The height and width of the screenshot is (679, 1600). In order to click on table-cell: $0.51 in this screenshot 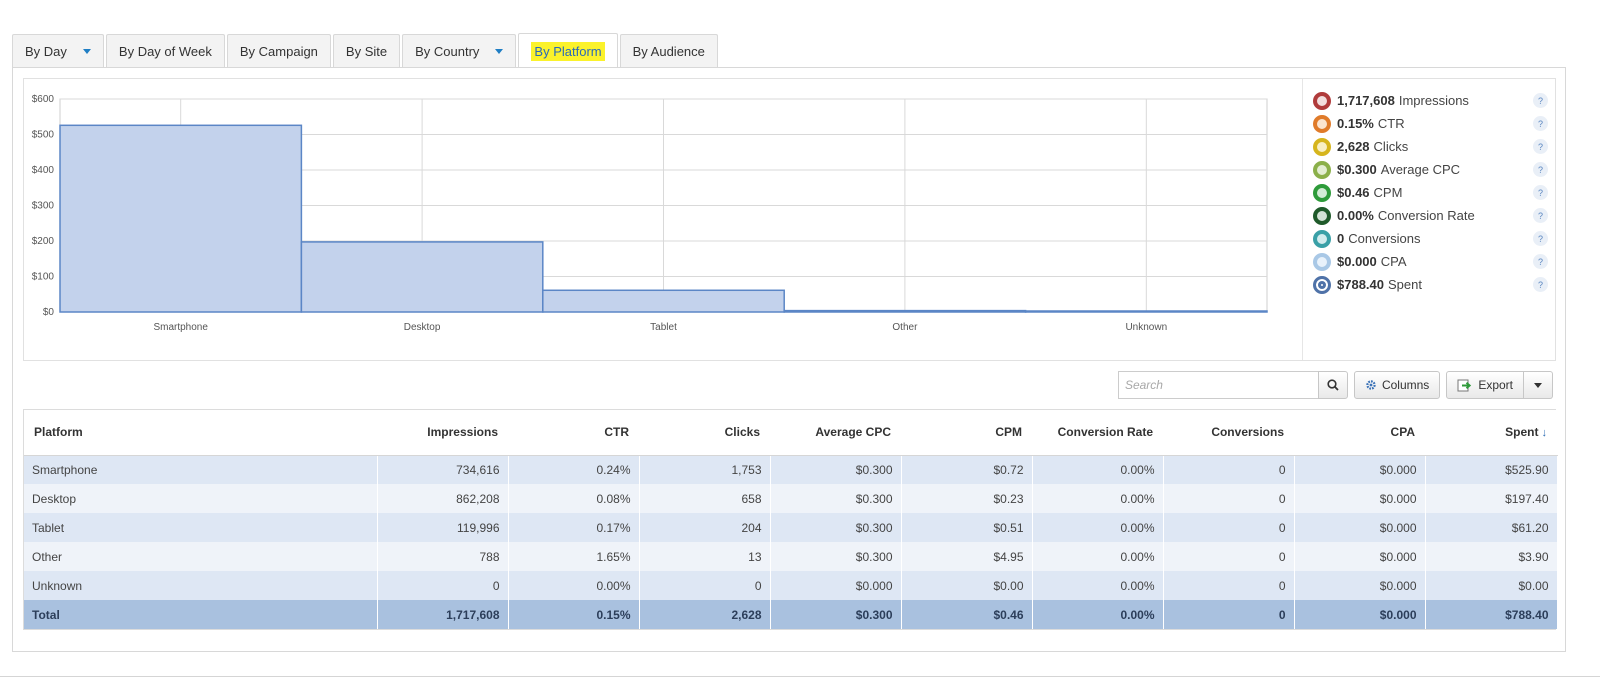, I will do `click(967, 527)`.